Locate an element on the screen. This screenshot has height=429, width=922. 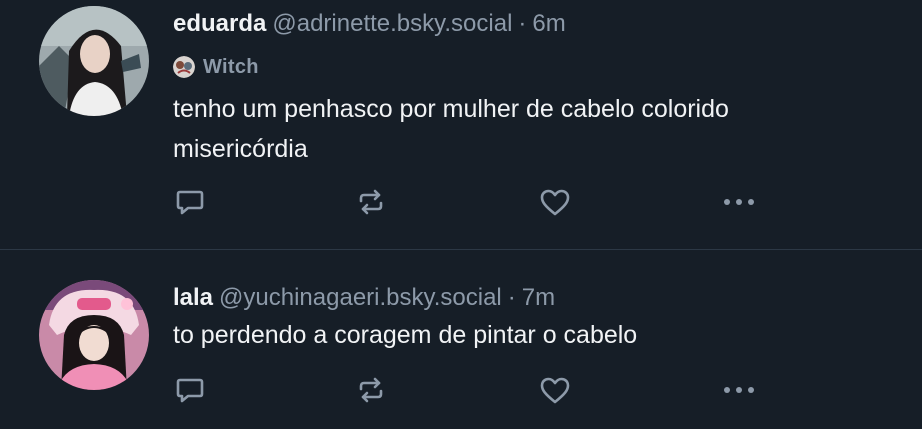
post-text: to perdendo a coragem de pintar o cabelo is located at coordinates (405, 335).